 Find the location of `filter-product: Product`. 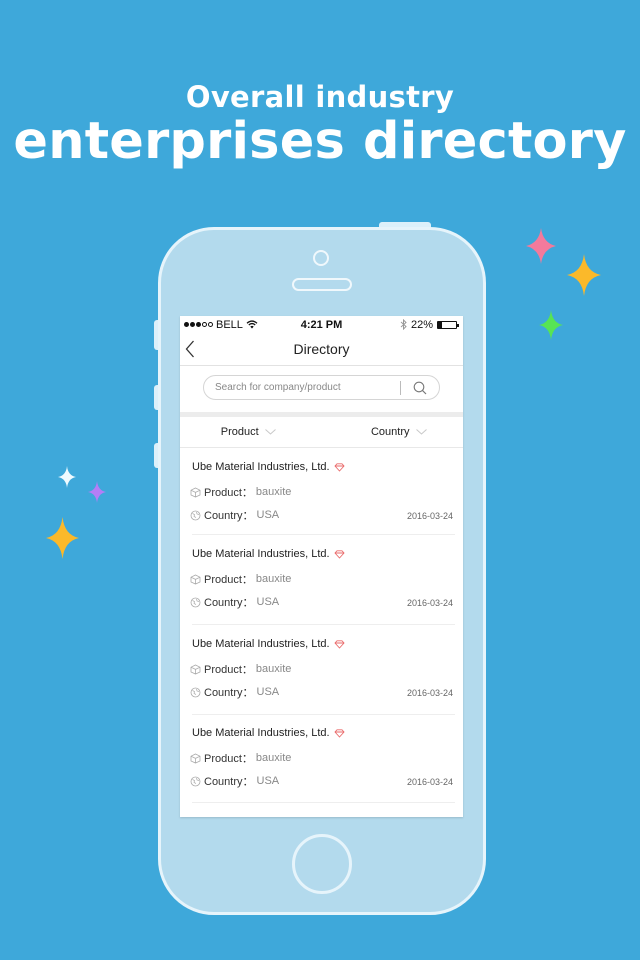

filter-product: Product is located at coordinates (246, 432).